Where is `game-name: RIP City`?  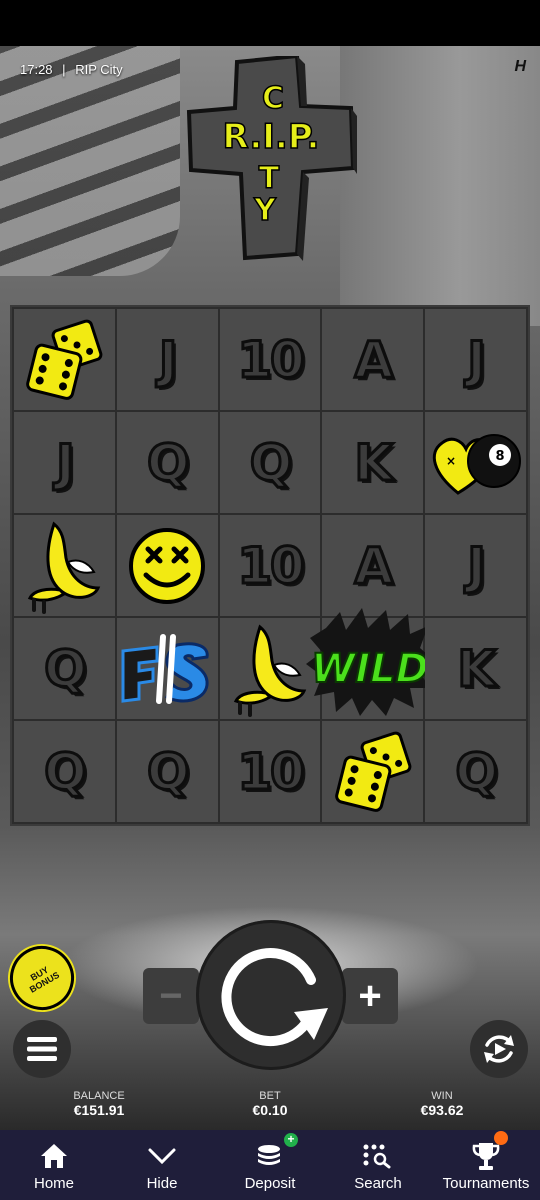
game-name: RIP City is located at coordinates (99, 69).